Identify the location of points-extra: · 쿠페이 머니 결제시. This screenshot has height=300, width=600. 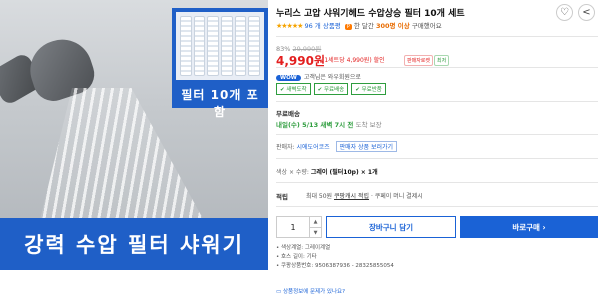
(396, 196).